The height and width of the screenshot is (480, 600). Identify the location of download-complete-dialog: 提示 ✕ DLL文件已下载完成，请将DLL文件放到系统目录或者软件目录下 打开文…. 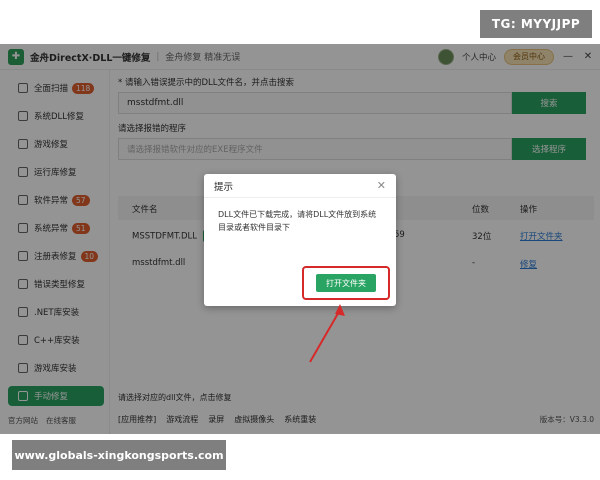
(300, 240).